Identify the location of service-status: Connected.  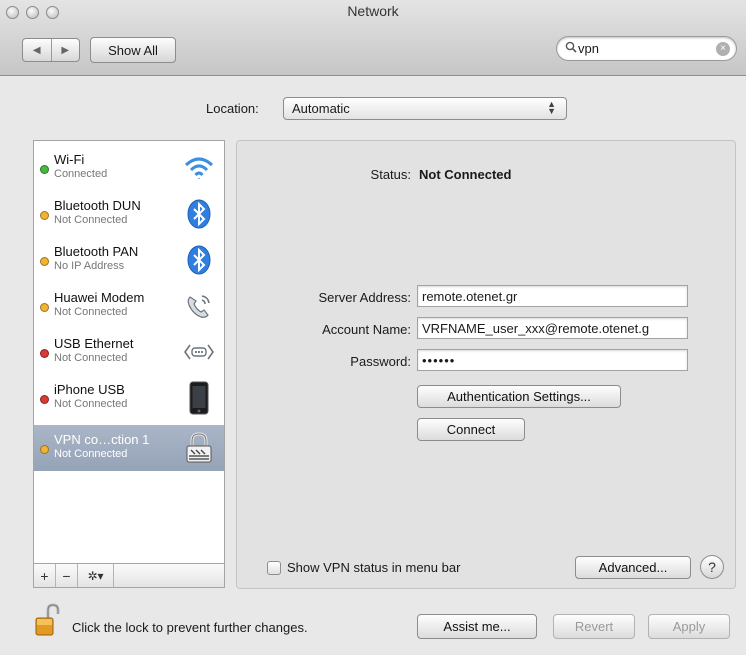
(81, 174).